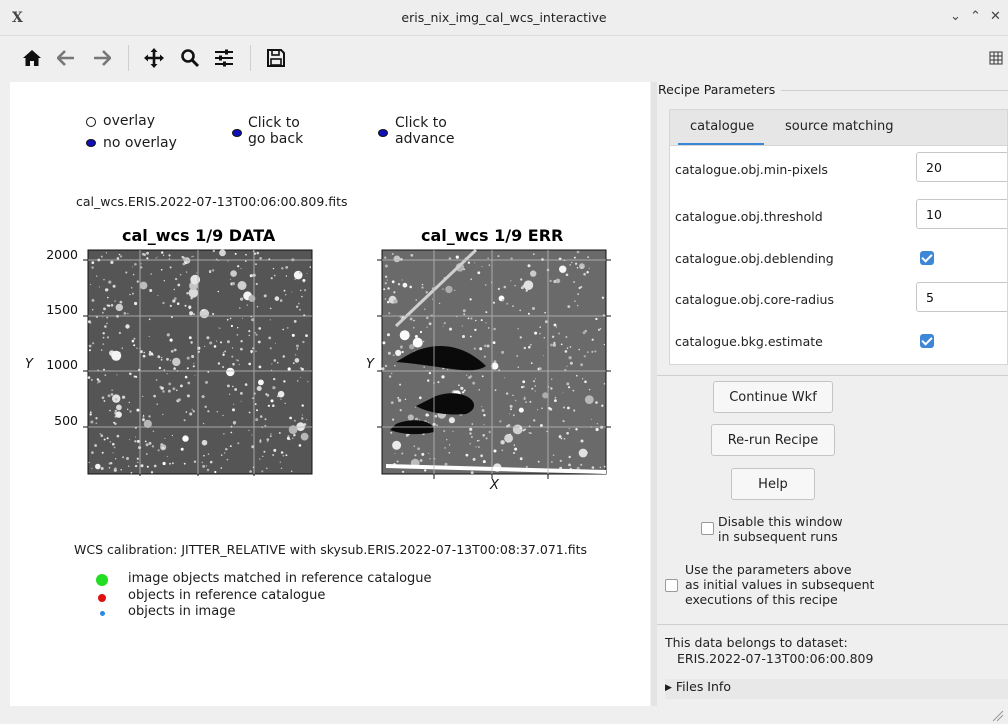  What do you see at coordinates (66, 58) in the screenshot?
I see `back-arrow-icon` at bounding box center [66, 58].